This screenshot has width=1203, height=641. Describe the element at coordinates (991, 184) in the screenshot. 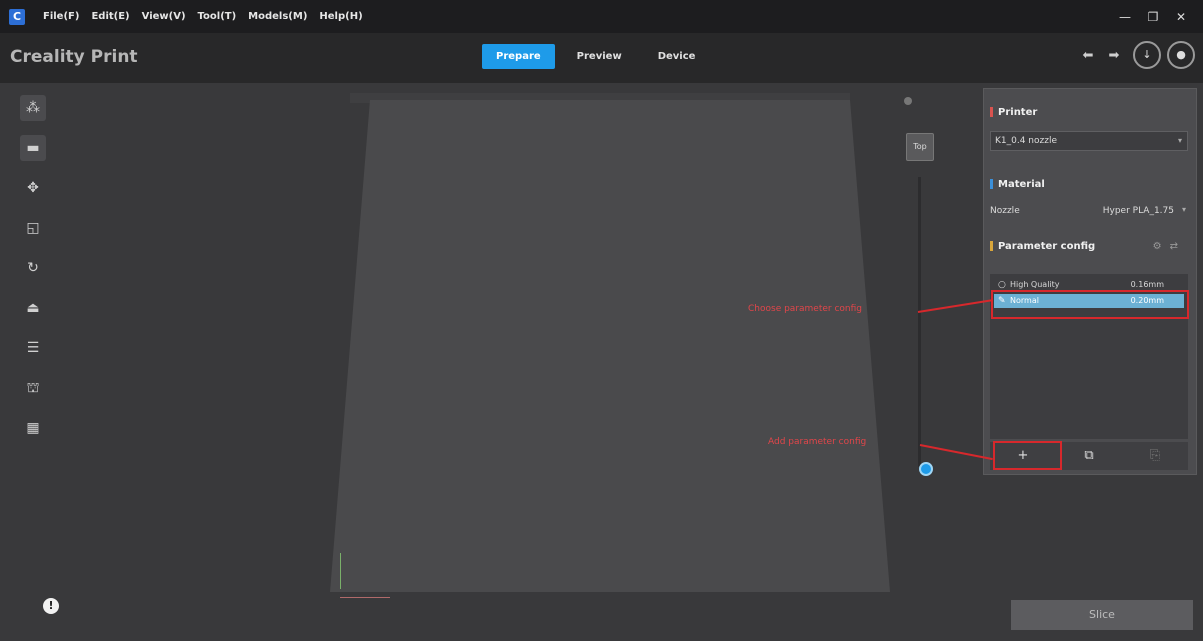

I see `material-mark-icon` at that location.